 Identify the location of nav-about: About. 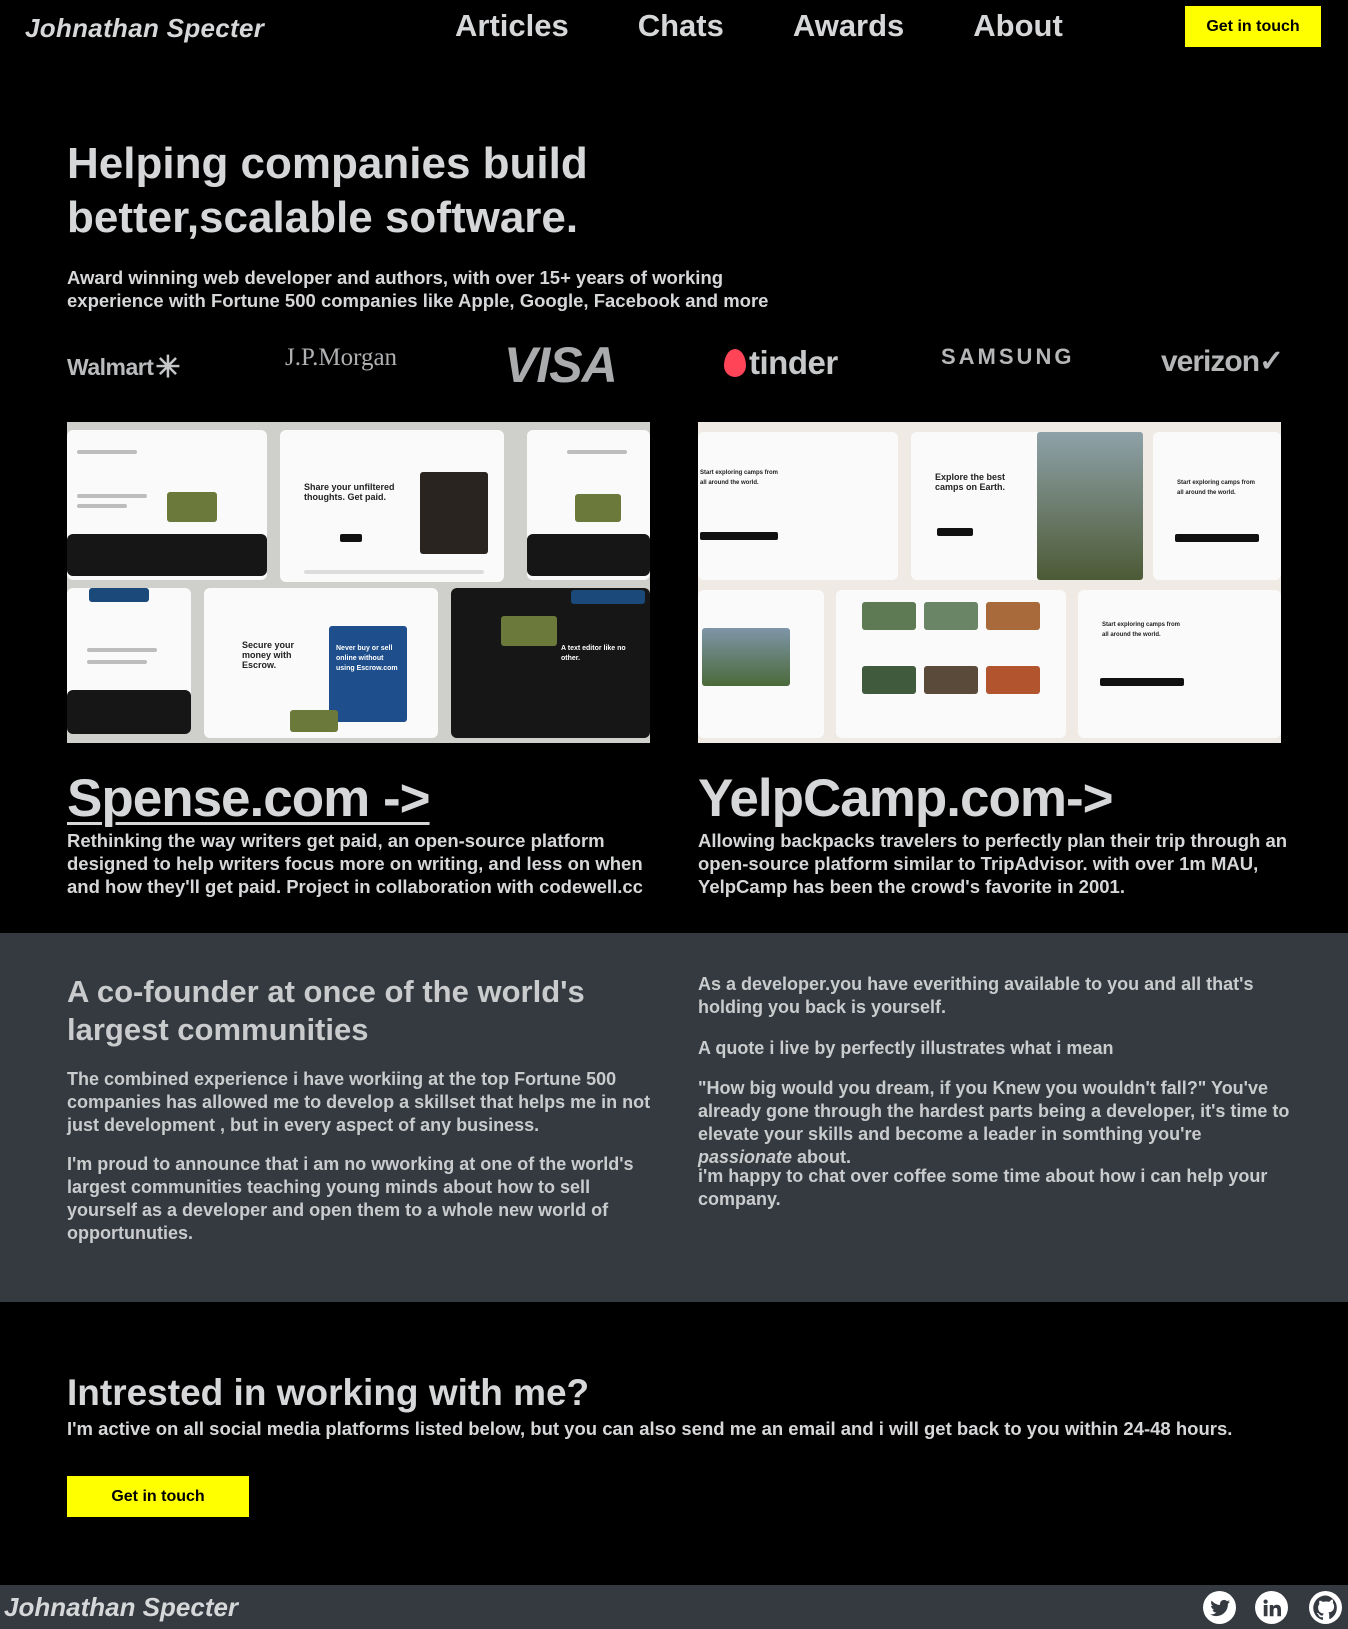
(1018, 26).